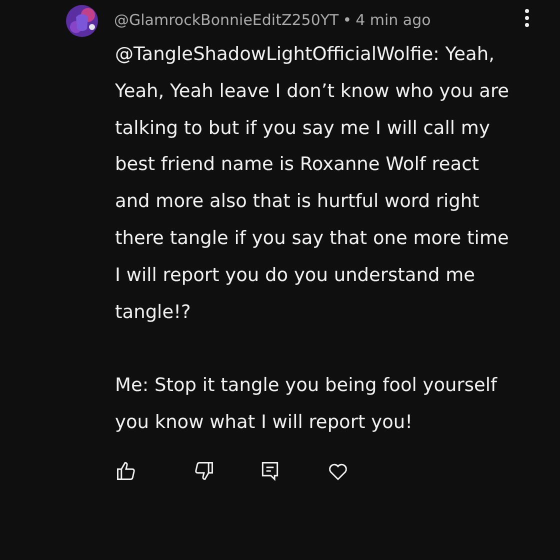 This screenshot has width=560, height=560. What do you see at coordinates (527, 18) in the screenshot?
I see `more-options-icon` at bounding box center [527, 18].